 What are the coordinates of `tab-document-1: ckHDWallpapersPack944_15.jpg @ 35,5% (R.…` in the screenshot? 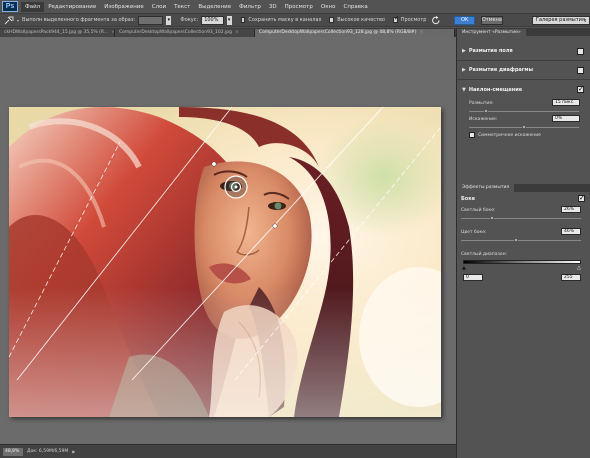 It's located at (57, 33).